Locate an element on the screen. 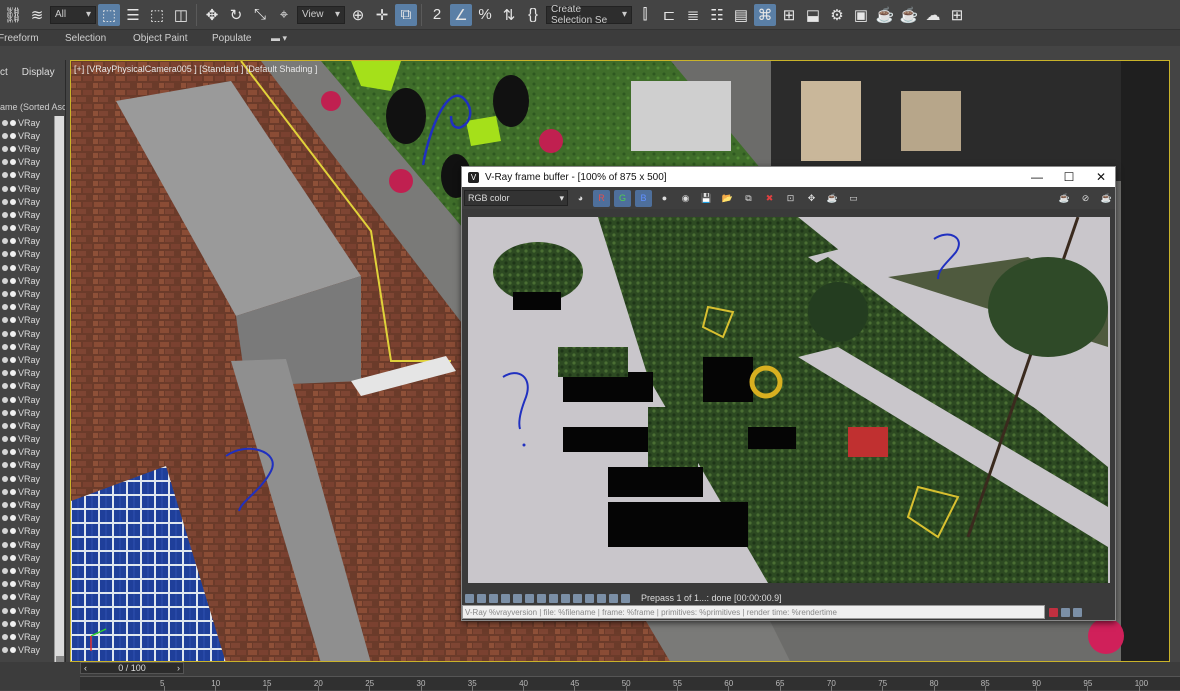  stamp-align-icon is located at coordinates (1077, 612).